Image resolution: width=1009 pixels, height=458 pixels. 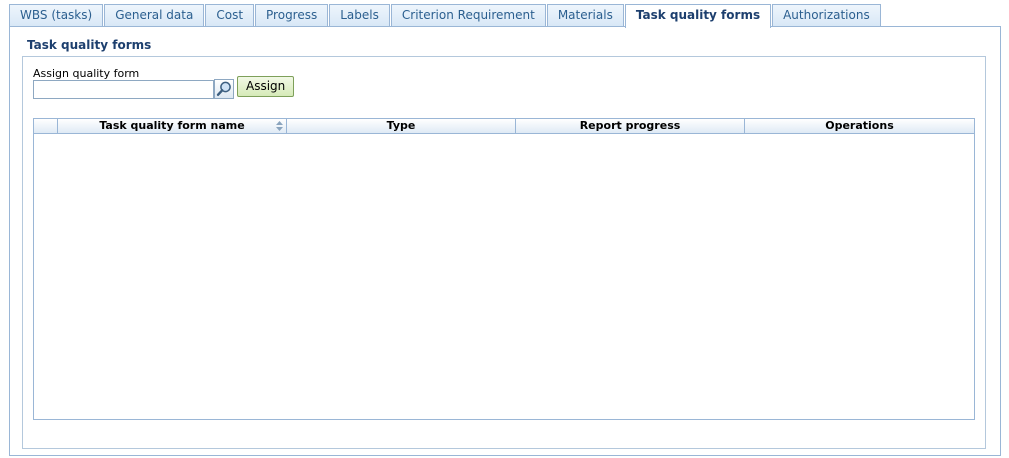 What do you see at coordinates (266, 86) in the screenshot?
I see `assign-button: Assign` at bounding box center [266, 86].